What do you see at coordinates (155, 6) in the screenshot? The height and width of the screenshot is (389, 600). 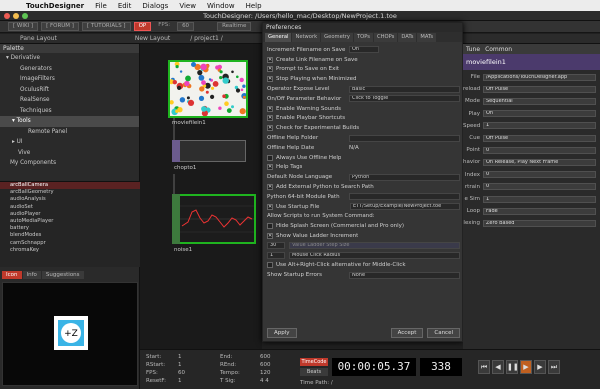 I see `menu-dialogs: Dialogs` at bounding box center [155, 6].